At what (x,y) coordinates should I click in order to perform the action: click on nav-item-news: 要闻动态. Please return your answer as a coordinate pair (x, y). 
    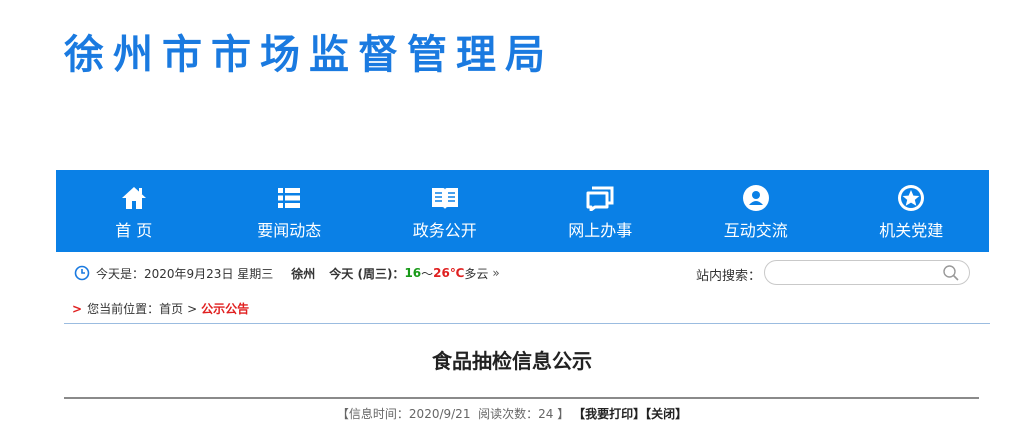
    Looking at the image, I should click on (290, 211).